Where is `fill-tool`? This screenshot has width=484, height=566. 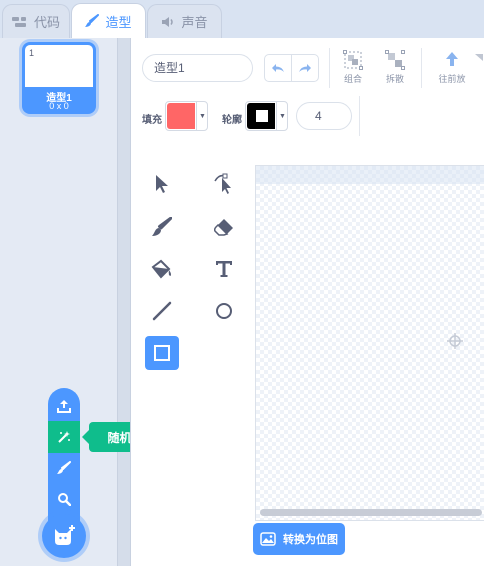
fill-tool is located at coordinates (162, 269).